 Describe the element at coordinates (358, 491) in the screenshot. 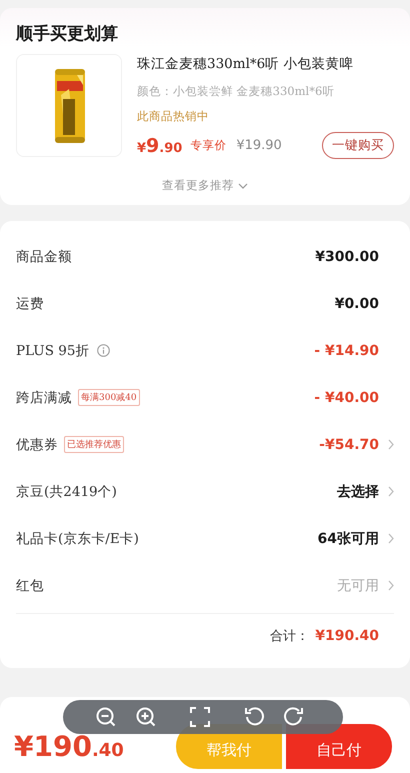

I see `fee-value: 去选择` at that location.